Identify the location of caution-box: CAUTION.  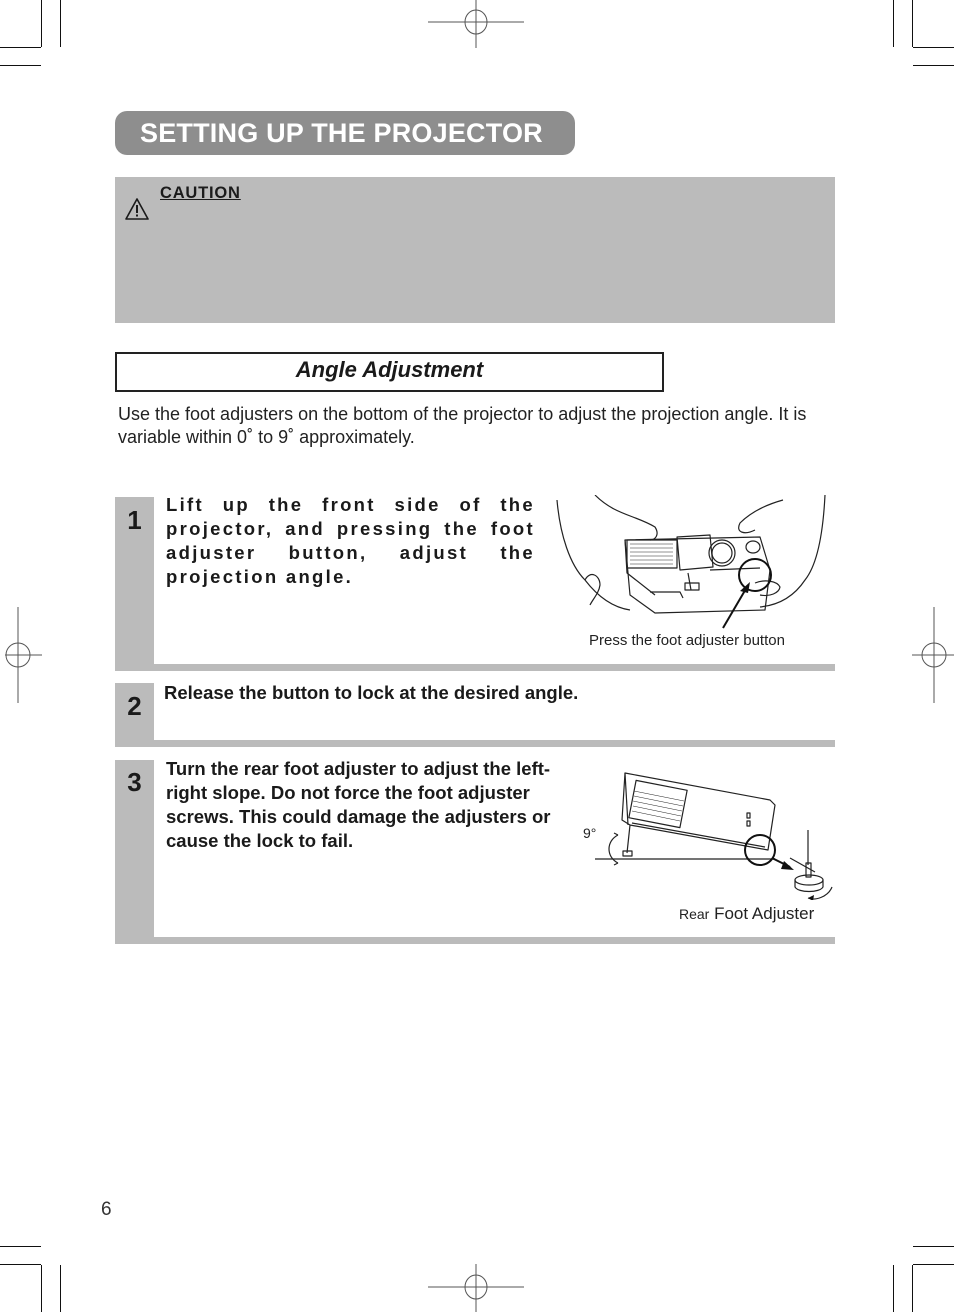
(475, 250).